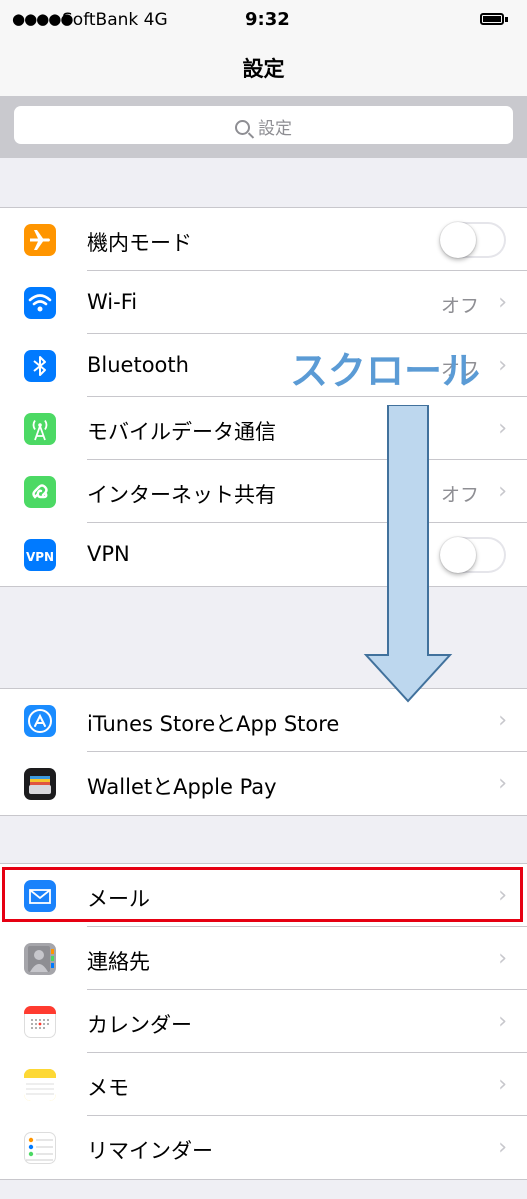 Image resolution: width=527 pixels, height=1199 pixels. Describe the element at coordinates (40, 1148) in the screenshot. I see `reminders-icon` at that location.